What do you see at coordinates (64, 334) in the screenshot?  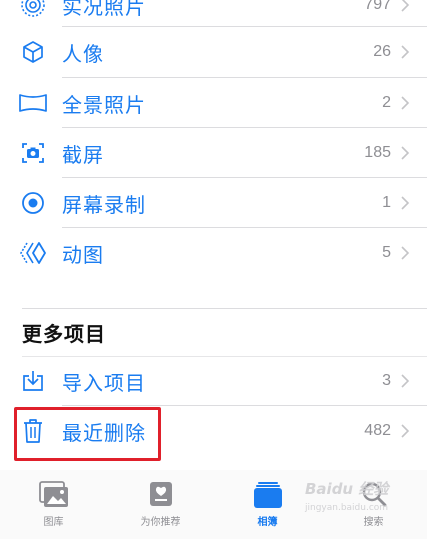 I see `section-title-more-items: 更多项目` at bounding box center [64, 334].